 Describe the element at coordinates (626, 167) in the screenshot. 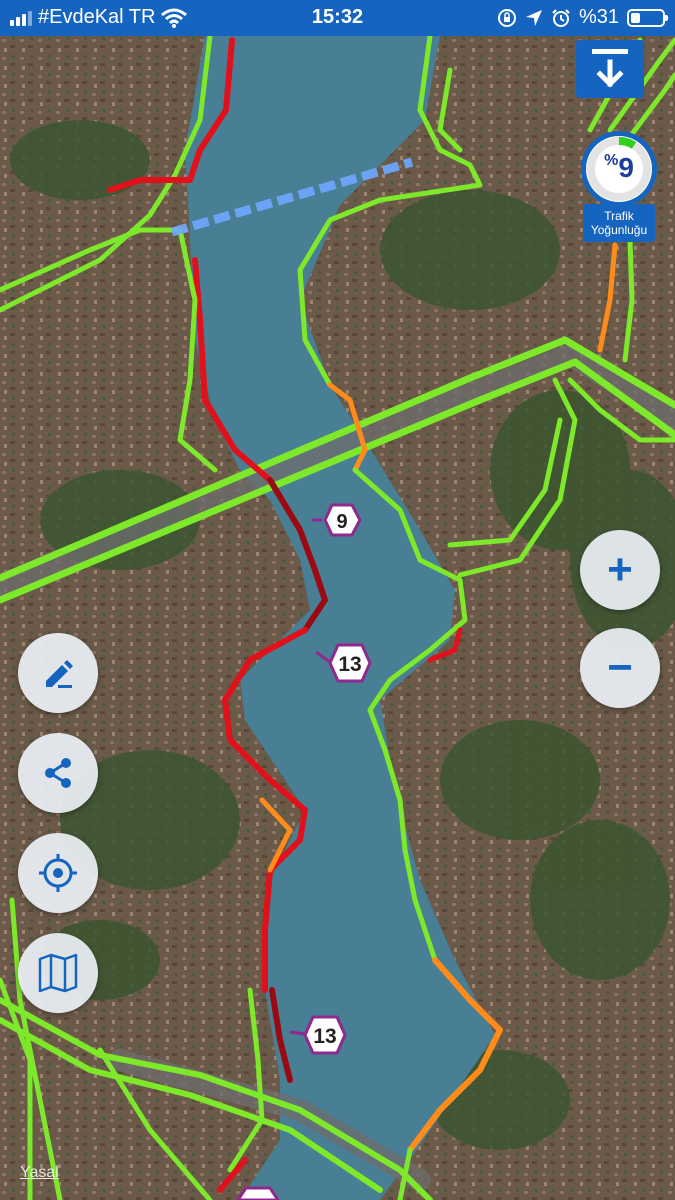

I see `density-number: 9` at that location.